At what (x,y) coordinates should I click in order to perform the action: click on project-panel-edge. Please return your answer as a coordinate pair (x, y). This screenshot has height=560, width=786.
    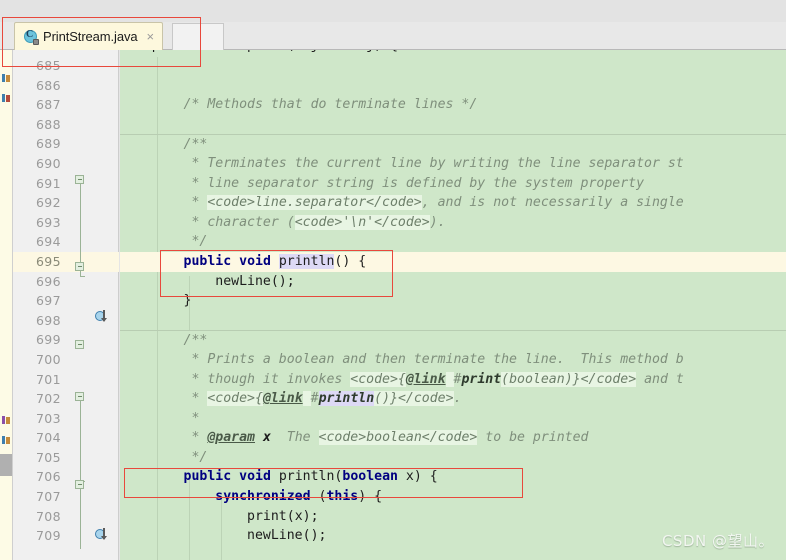
    Looking at the image, I should click on (6, 305).